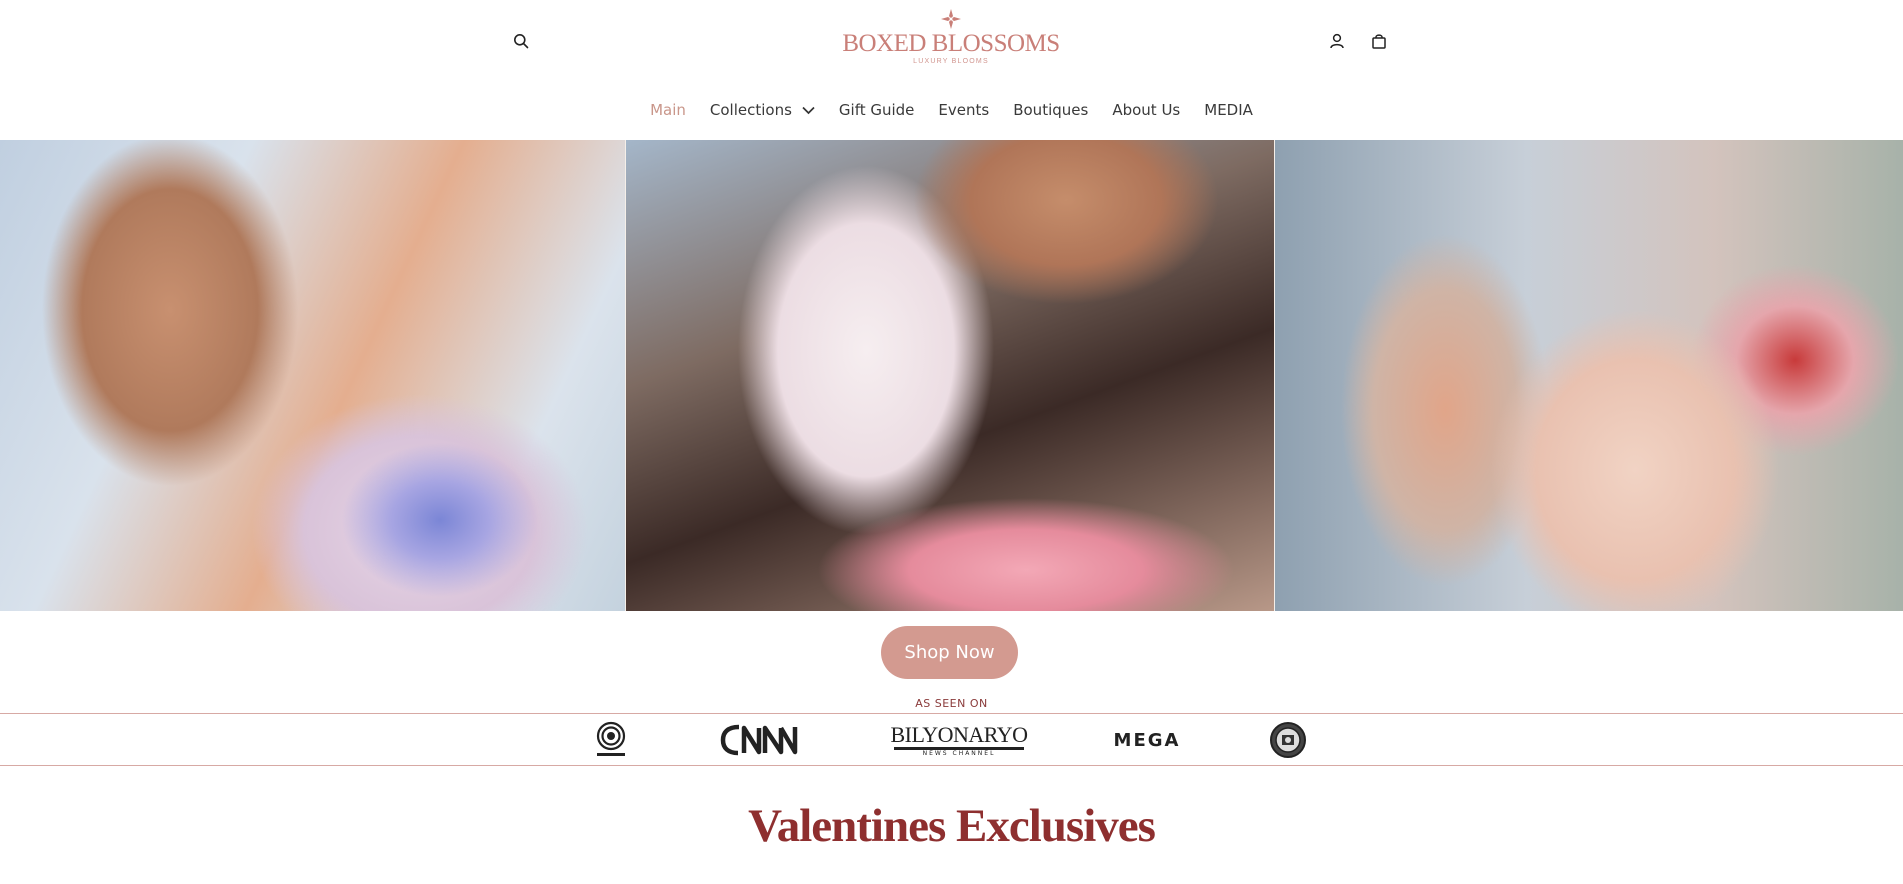  What do you see at coordinates (750, 110) in the screenshot?
I see `nav-item-label: Collections` at bounding box center [750, 110].